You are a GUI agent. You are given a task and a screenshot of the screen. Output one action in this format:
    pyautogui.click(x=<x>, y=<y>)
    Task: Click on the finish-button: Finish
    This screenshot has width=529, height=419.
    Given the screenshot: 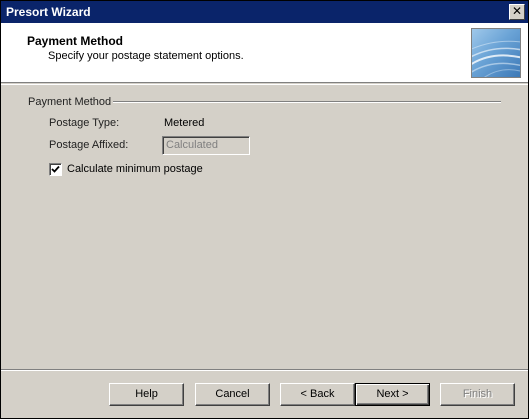 What is the action you would take?
    pyautogui.click(x=477, y=394)
    